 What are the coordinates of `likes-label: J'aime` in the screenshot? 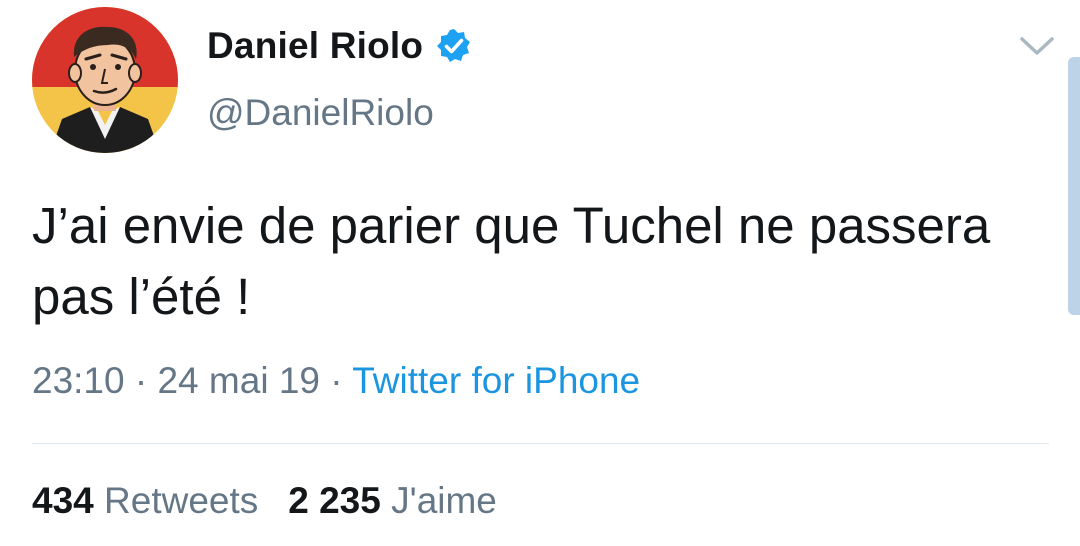 It's located at (444, 500).